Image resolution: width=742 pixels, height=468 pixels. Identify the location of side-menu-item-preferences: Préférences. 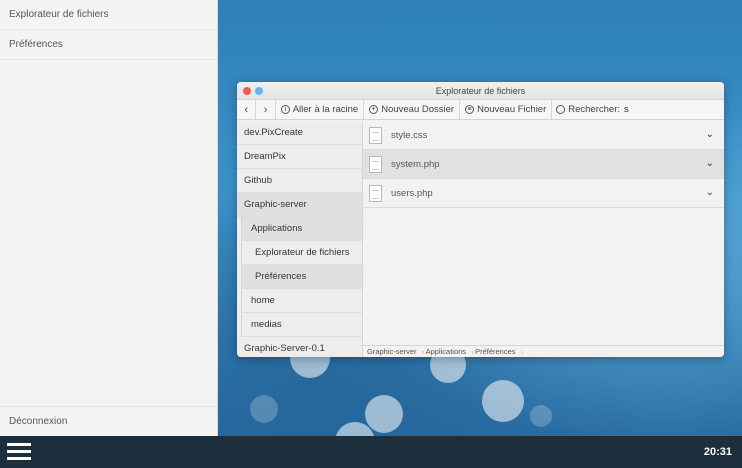
(108, 45).